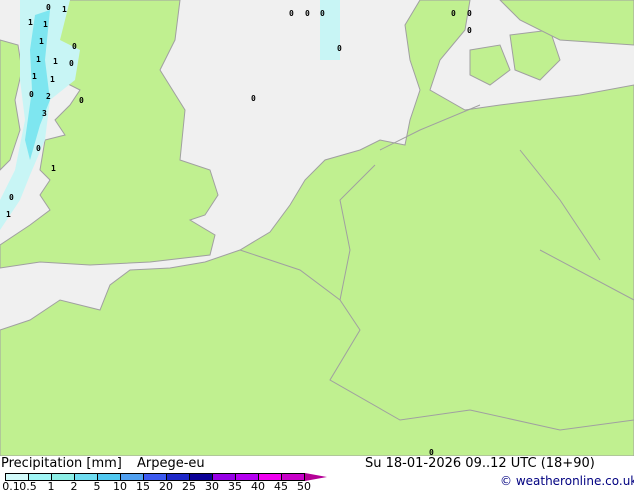  Describe the element at coordinates (51, 486) in the screenshot. I see `legend-tick-label: 1` at that location.